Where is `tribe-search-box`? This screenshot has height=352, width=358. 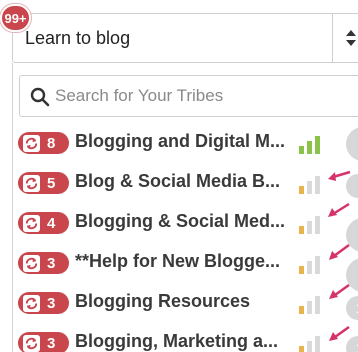 tribe-search-box is located at coordinates (188, 96).